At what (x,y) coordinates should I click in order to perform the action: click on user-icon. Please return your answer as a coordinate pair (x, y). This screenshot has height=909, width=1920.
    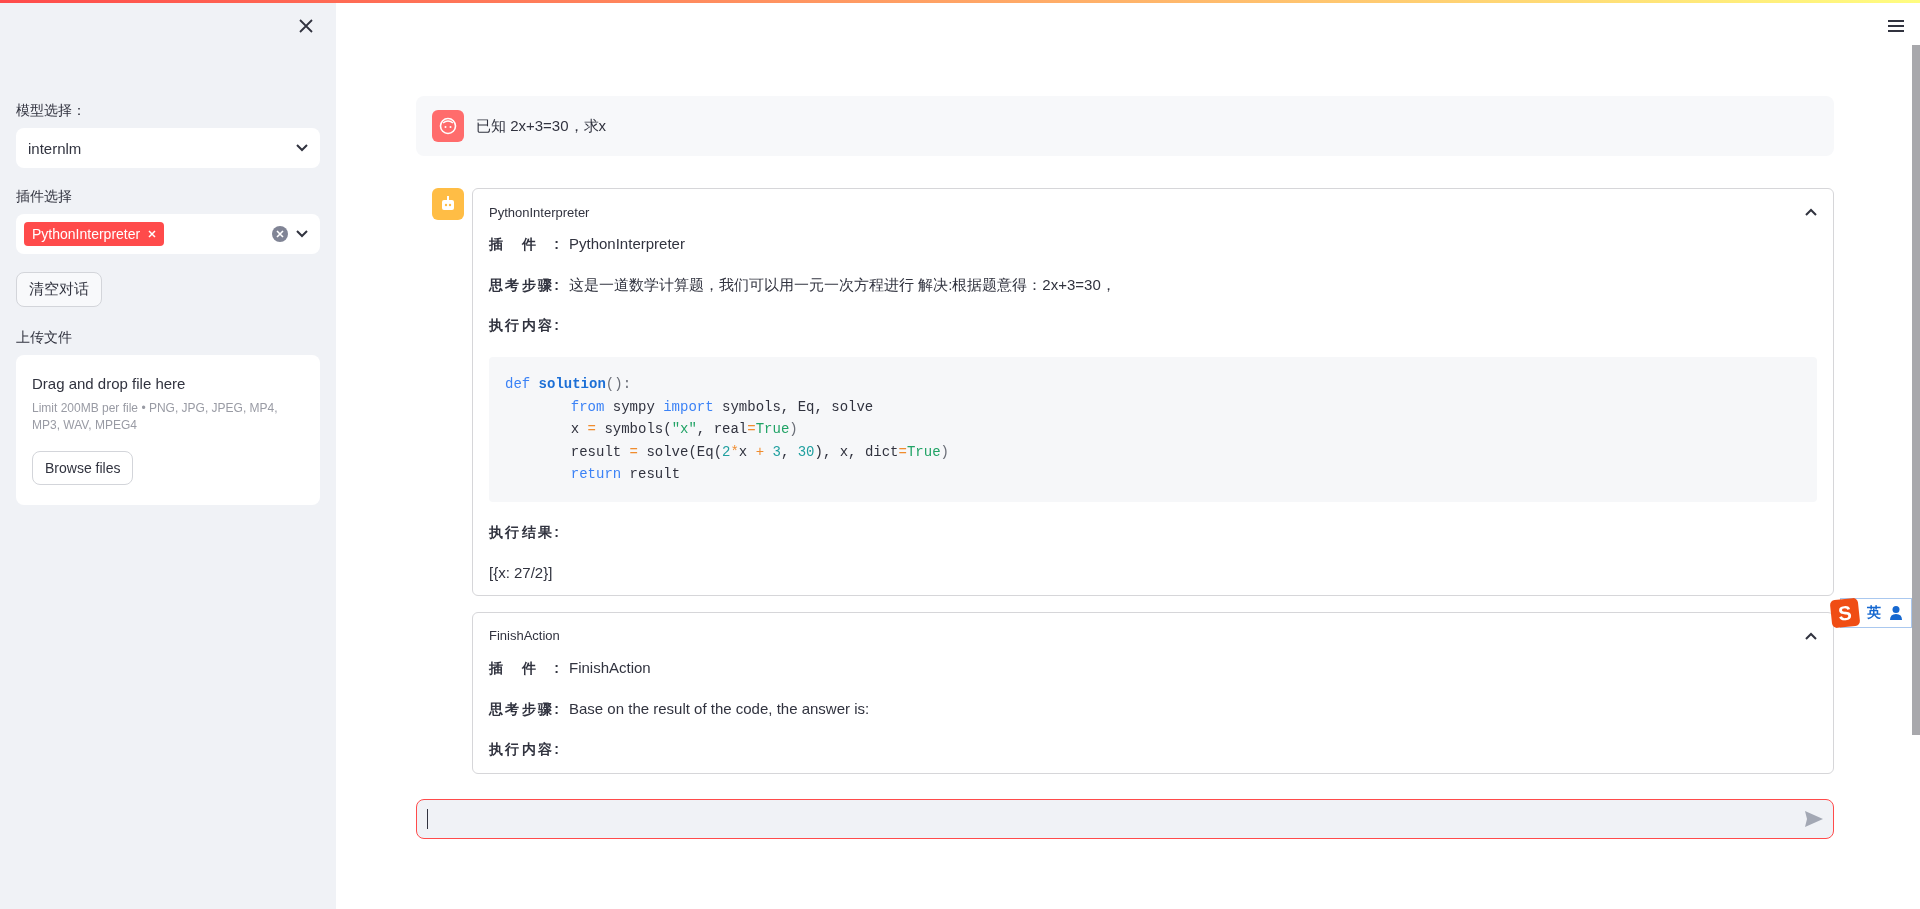
    Looking at the image, I should click on (1897, 613).